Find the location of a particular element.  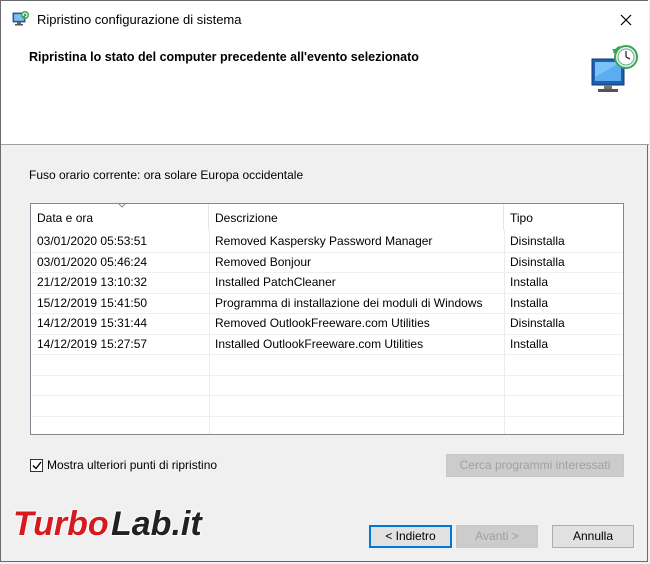

row-date: 15/12/2019 15:41:50 is located at coordinates (92, 302).